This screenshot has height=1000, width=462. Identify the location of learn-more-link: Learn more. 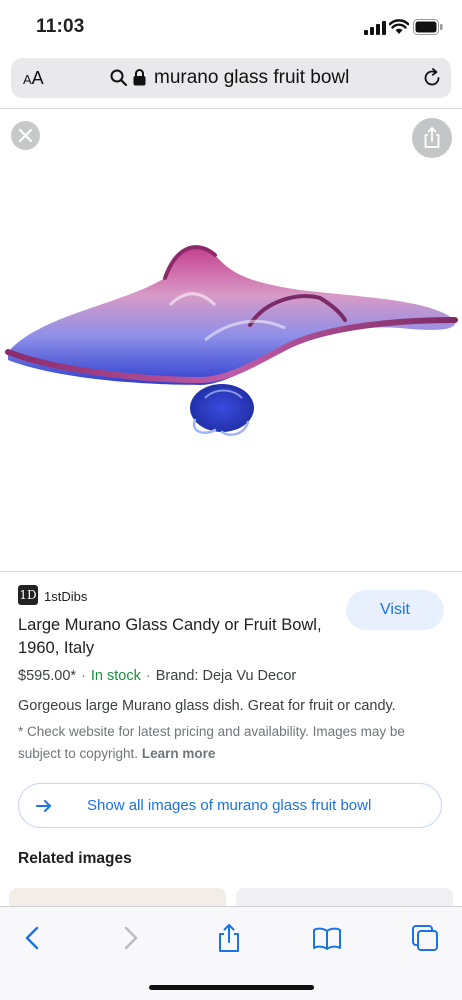
(179, 753).